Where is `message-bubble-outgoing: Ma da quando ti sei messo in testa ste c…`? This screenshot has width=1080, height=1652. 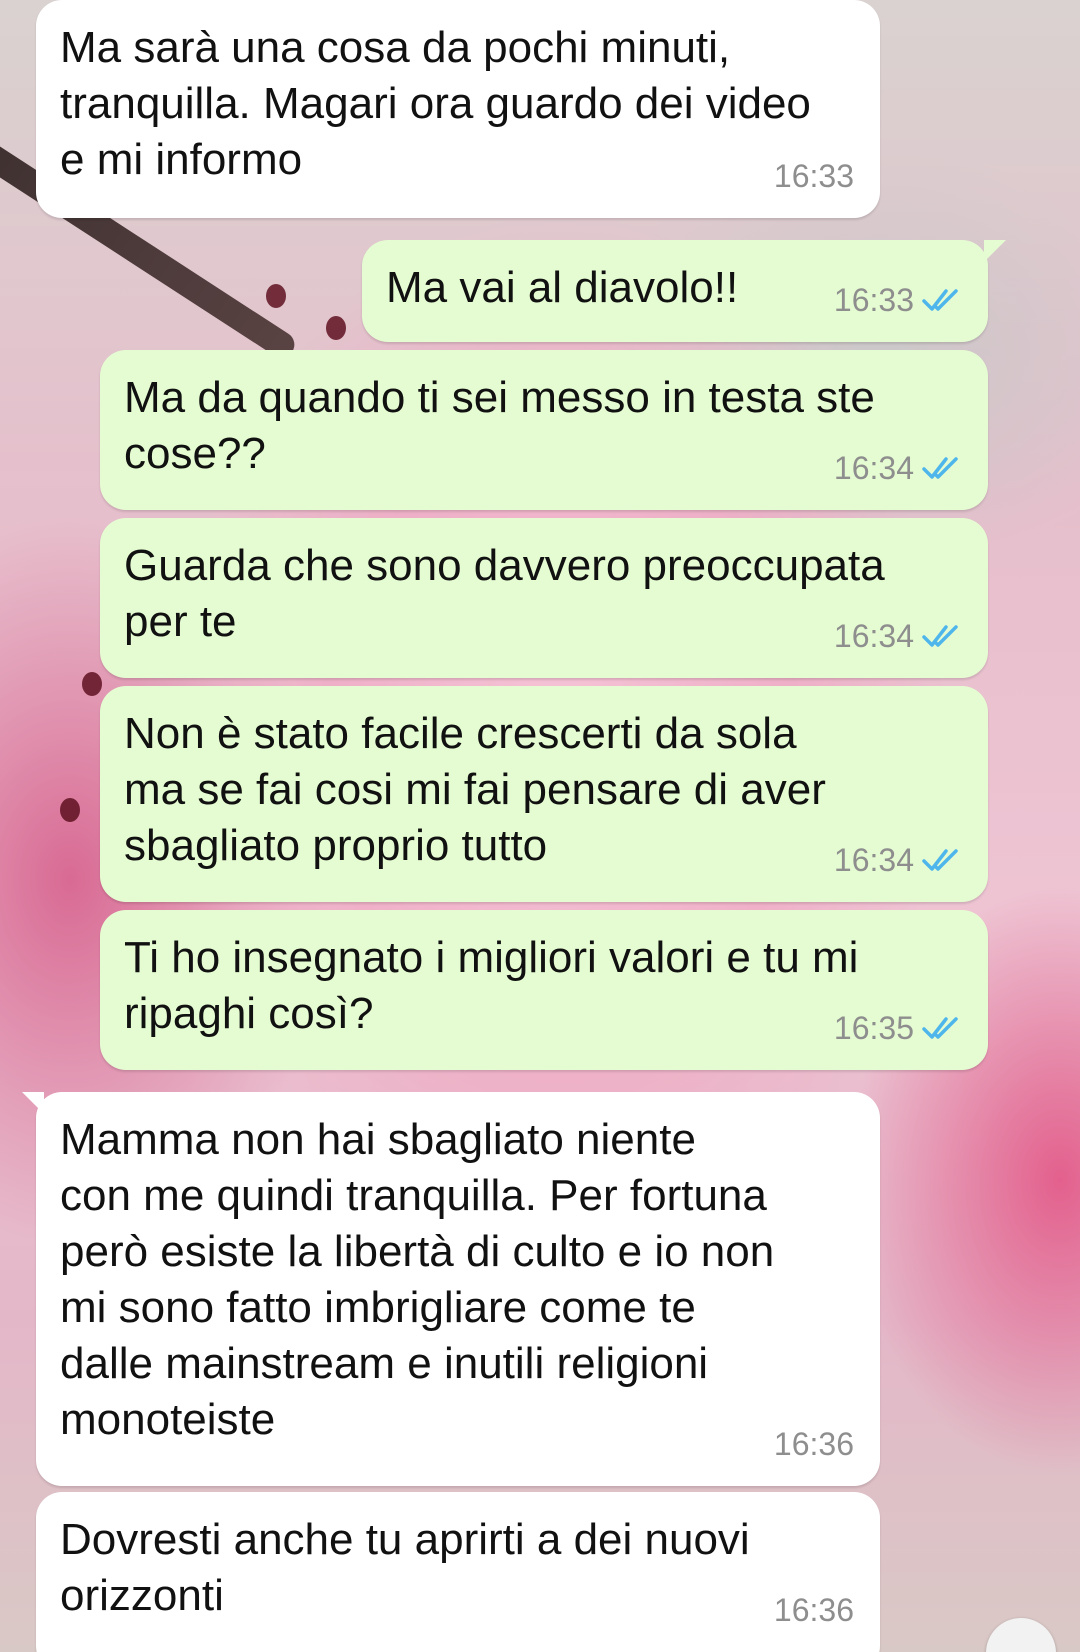
message-bubble-outgoing: Ma da quando ti sei messo in testa ste c… is located at coordinates (544, 430).